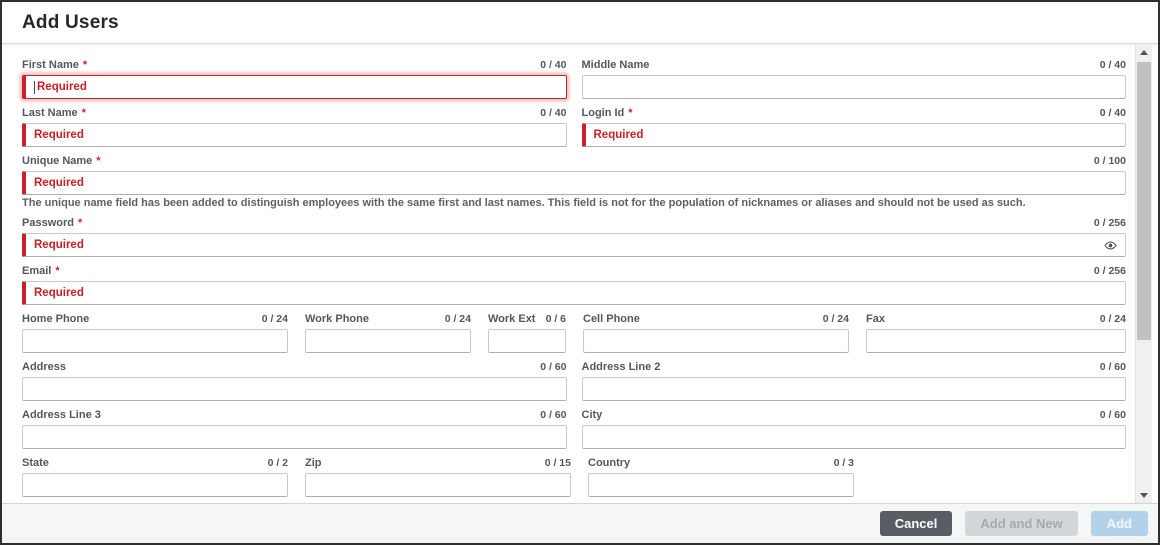 The width and height of the screenshot is (1160, 545). I want to click on first-name-counter: 0 / 40, so click(553, 65).